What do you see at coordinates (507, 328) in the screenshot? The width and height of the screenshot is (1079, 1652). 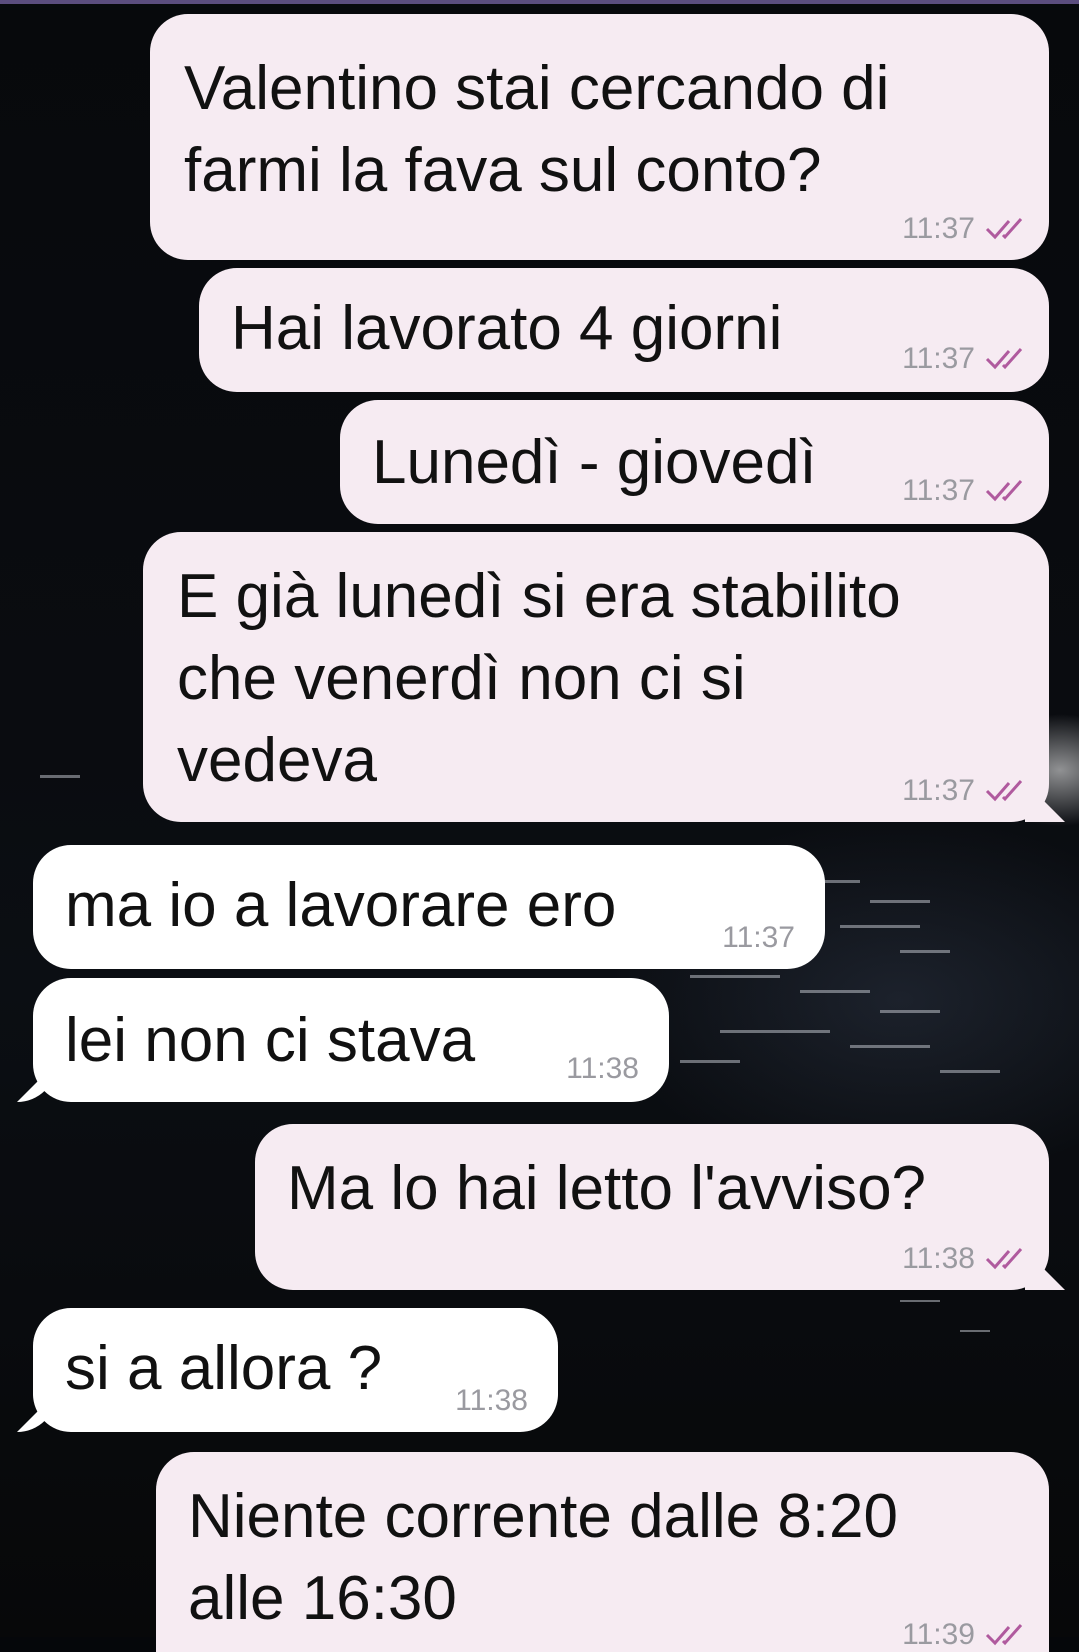 I see `message-text: Hai lavorato 4 giorni` at bounding box center [507, 328].